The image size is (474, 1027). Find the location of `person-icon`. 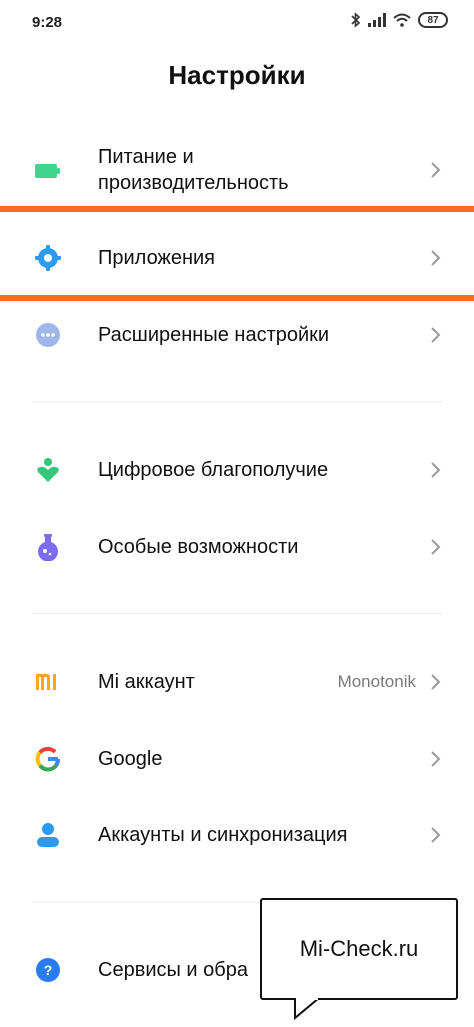

person-icon is located at coordinates (48, 835).